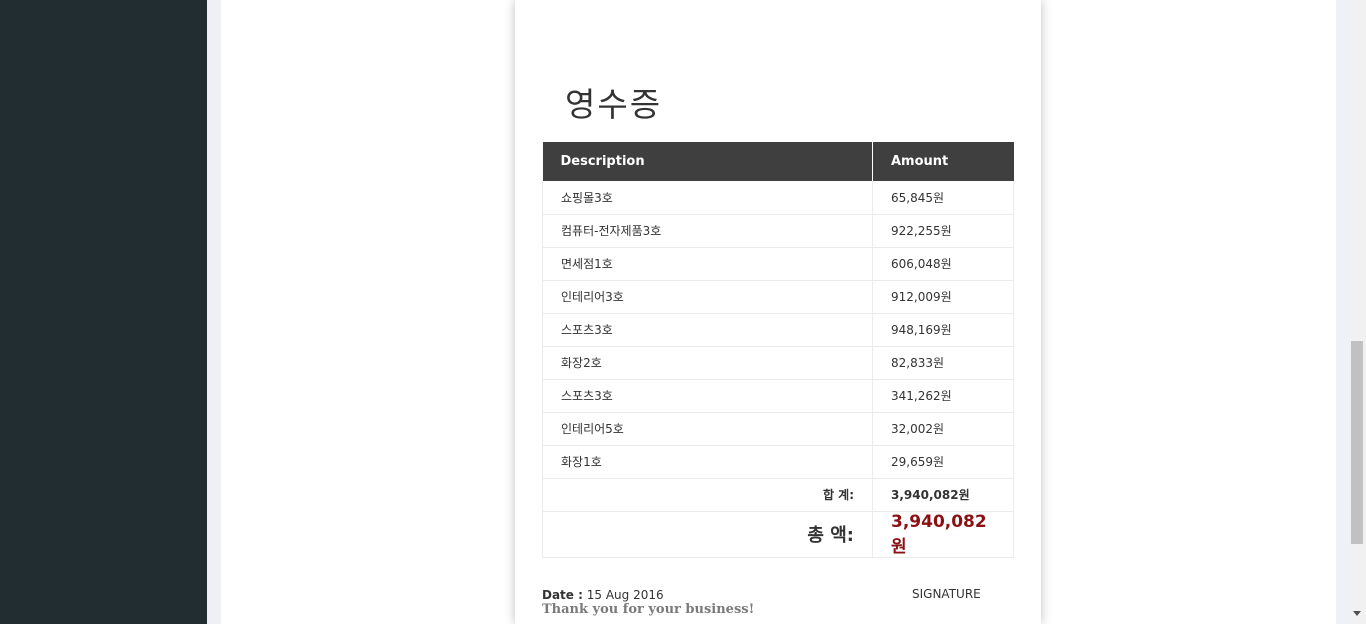 The height and width of the screenshot is (624, 1366). I want to click on total-value: 3,940,082원, so click(943, 534).